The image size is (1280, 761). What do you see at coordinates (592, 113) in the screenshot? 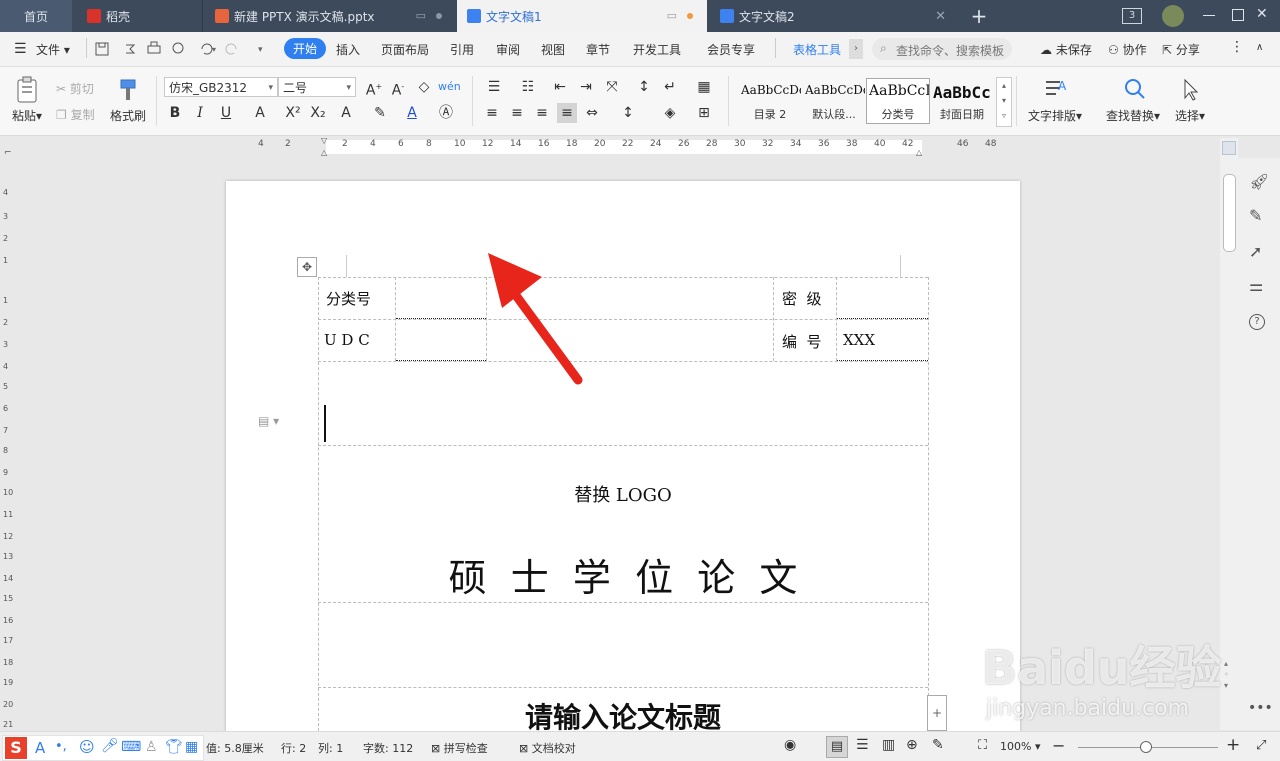
I see `distribute-icon: ⇔` at bounding box center [592, 113].